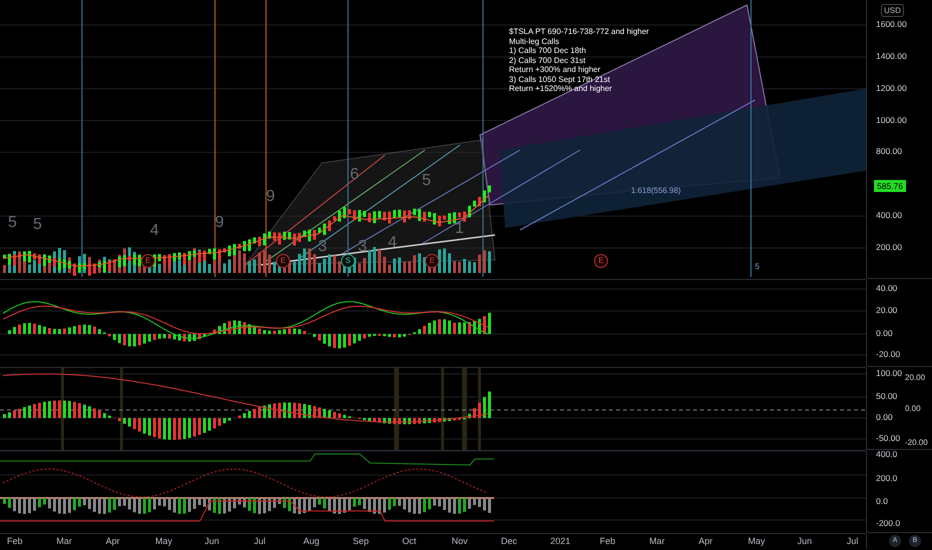  Describe the element at coordinates (892, 10) in the screenshot. I see `currency-label: USD` at that location.